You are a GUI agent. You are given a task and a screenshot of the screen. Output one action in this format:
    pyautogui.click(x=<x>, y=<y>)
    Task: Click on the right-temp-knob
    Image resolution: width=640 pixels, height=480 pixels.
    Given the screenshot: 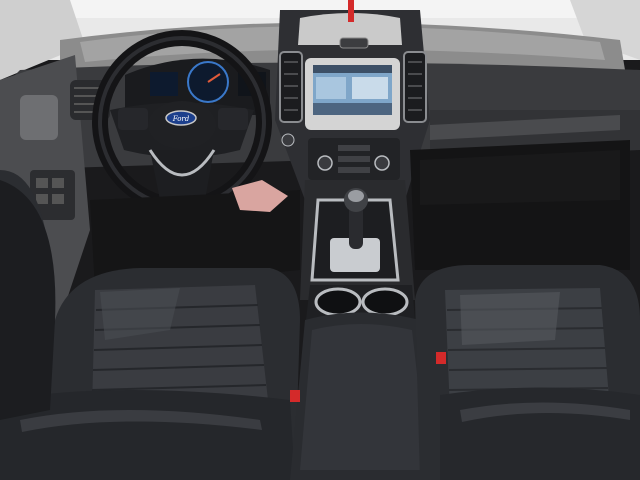 What is the action you would take?
    pyautogui.click(x=382, y=163)
    